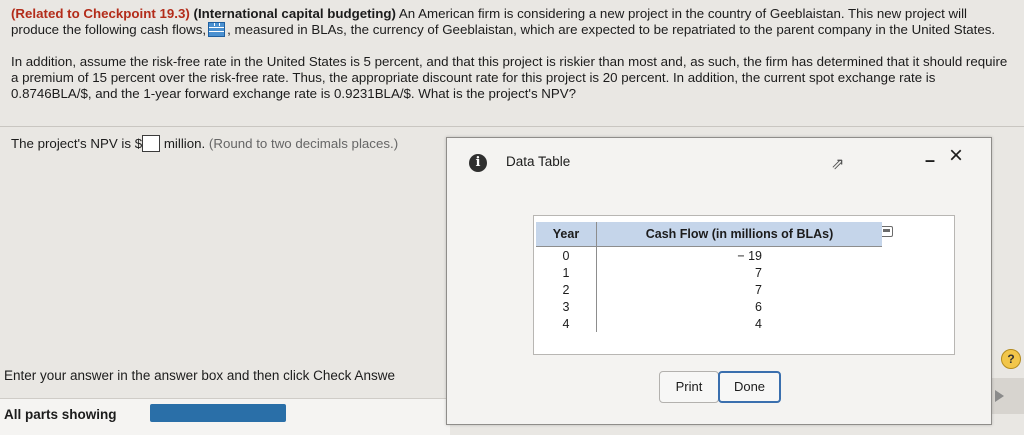  I want to click on minimize-button: –, so click(930, 160).